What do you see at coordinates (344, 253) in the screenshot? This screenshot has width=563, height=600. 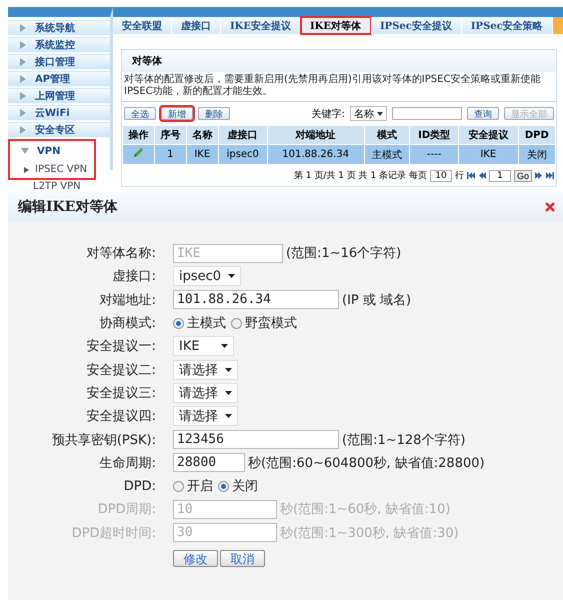 I see `range-hint: (范围:1~16个字符)` at bounding box center [344, 253].